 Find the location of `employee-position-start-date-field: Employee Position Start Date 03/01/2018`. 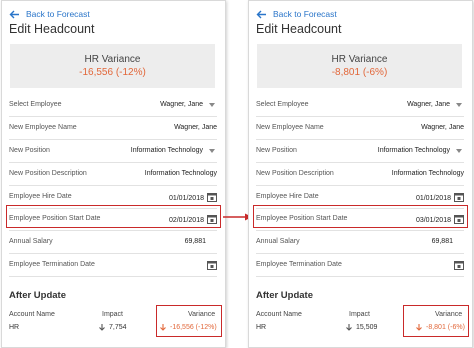

employee-position-start-date-field: Employee Position Start Date 03/01/2018 is located at coordinates (360, 219).